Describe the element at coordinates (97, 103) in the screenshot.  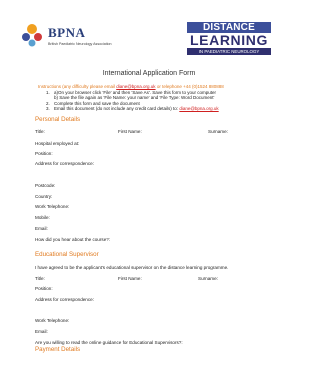
I see `instruction-text: Complete this form and save the document` at that location.